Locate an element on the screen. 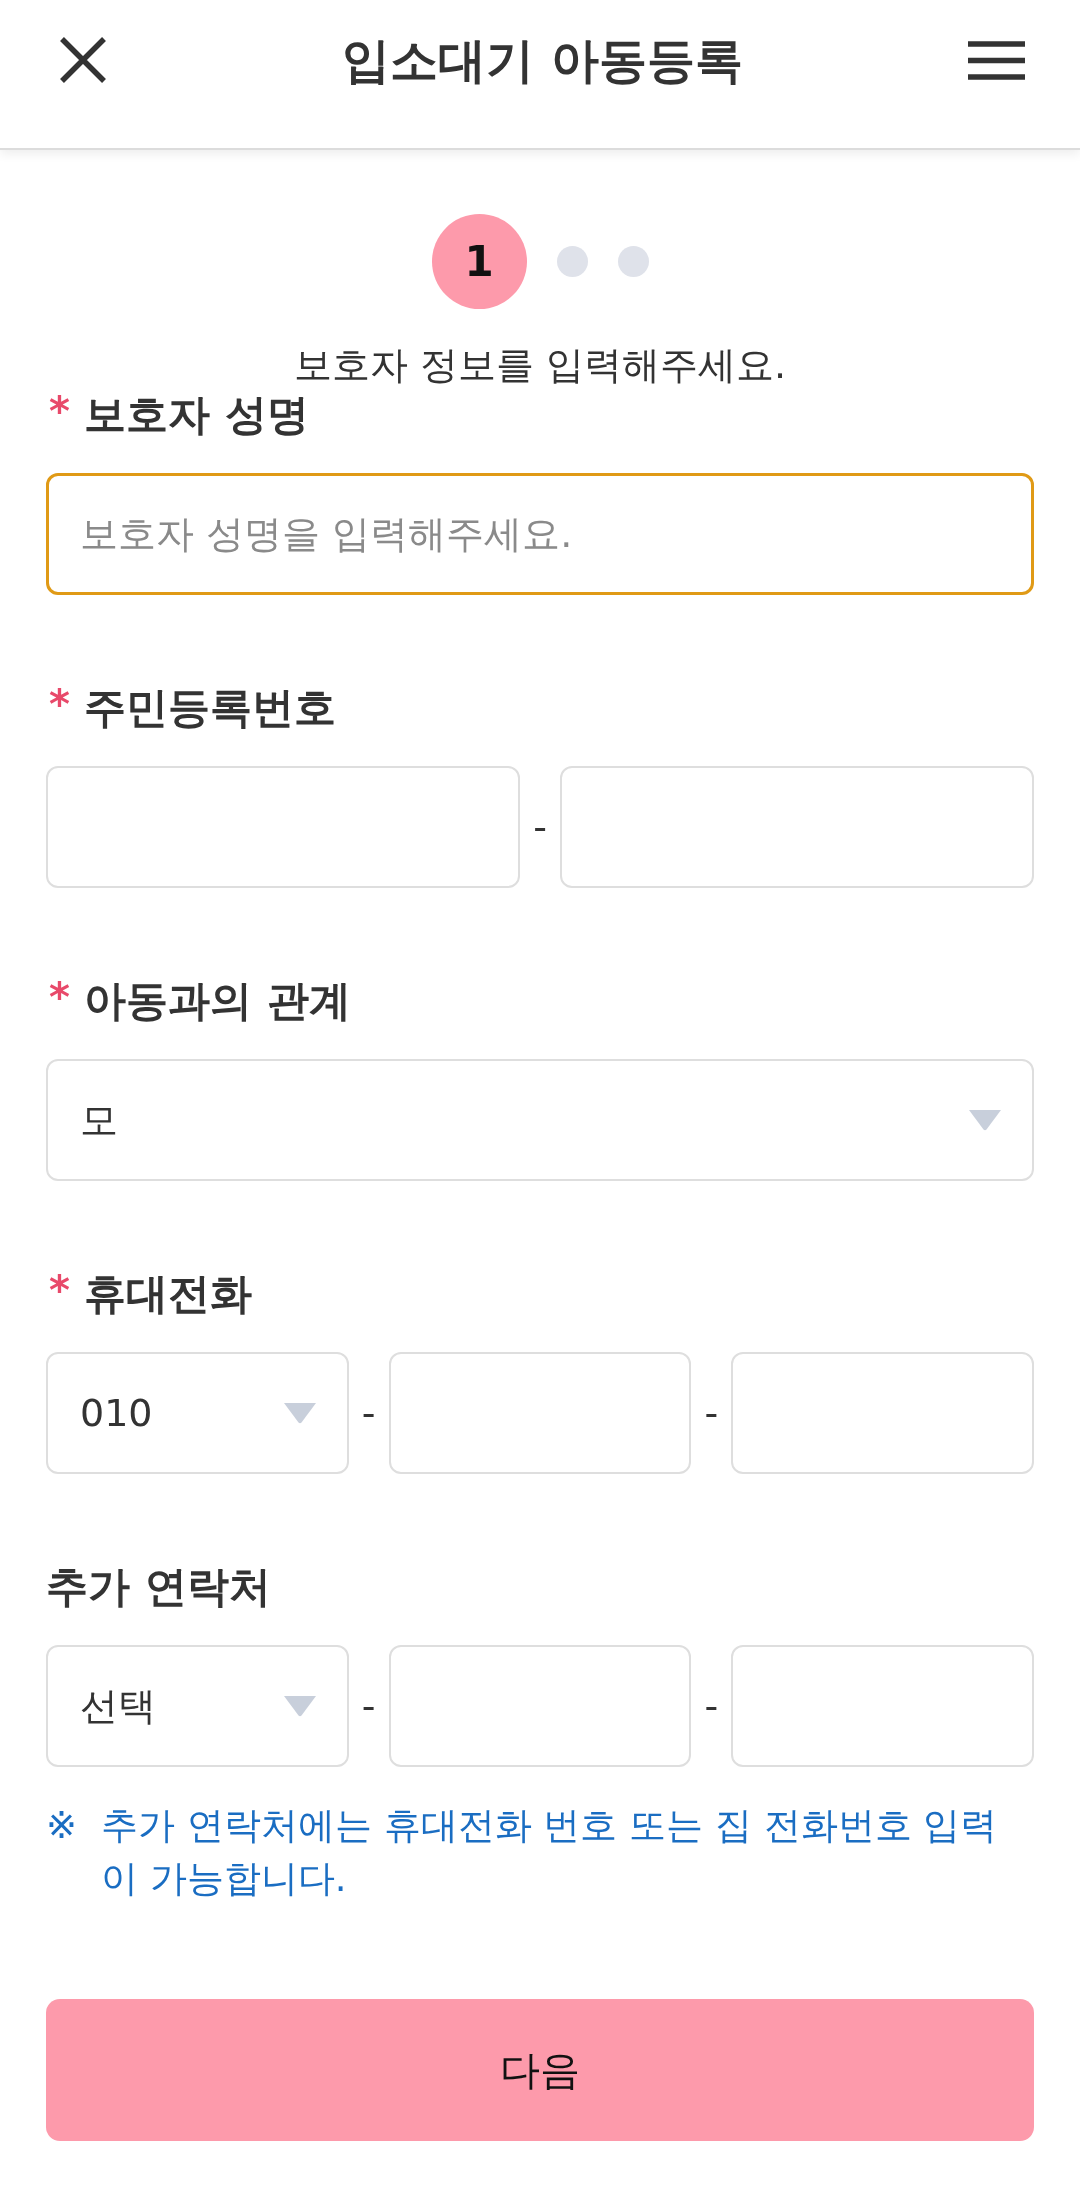 Image resolution: width=1080 pixels, height=2200 pixels. close-icon is located at coordinates (83, 60).